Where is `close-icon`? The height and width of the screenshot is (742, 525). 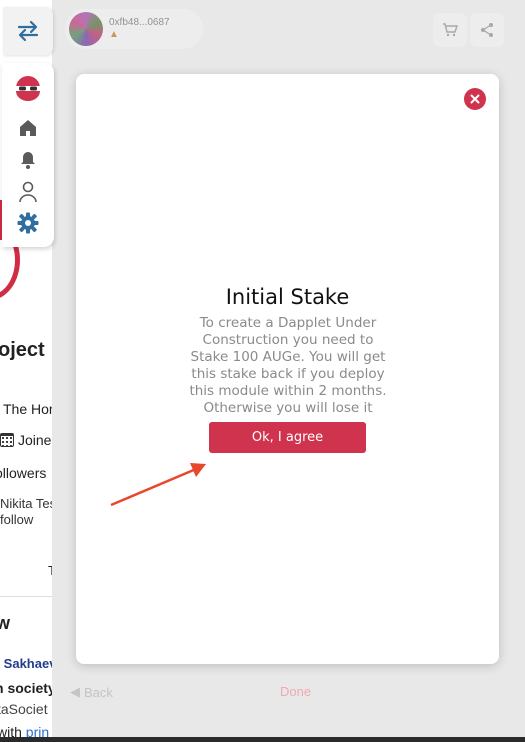
close-icon is located at coordinates (475, 99).